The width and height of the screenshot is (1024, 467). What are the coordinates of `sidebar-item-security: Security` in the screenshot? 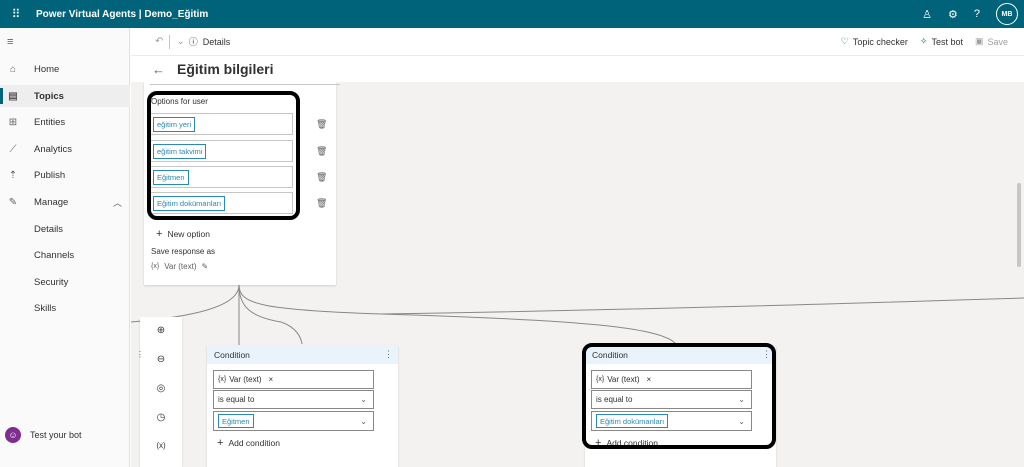 It's located at (65, 282).